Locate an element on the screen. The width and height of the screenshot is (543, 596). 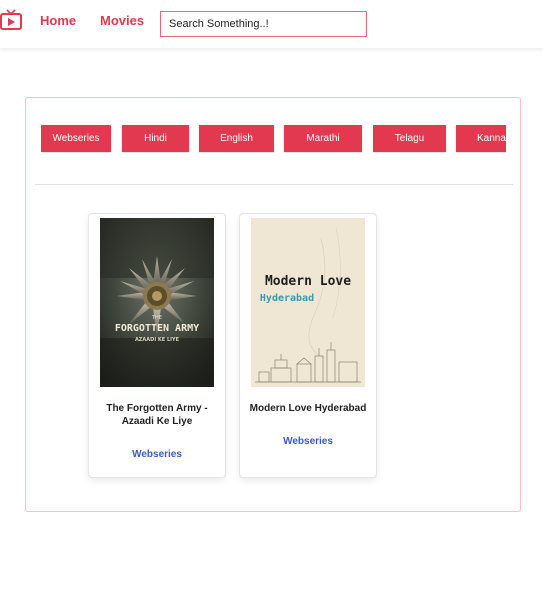
movie-poster: THE FORGOTTEN ARMY AZAADI KE LIYE is located at coordinates (157, 302).